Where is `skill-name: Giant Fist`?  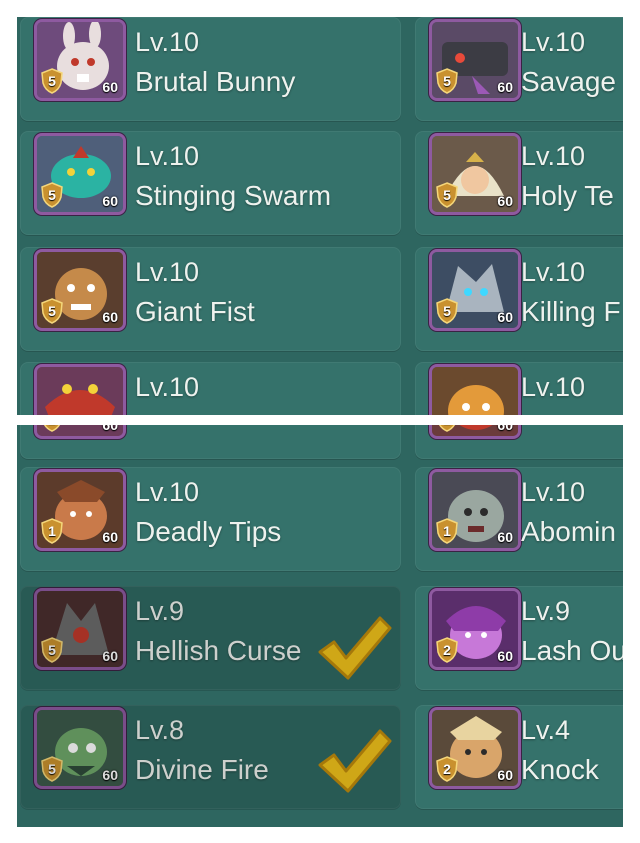 skill-name: Giant Fist is located at coordinates (195, 311).